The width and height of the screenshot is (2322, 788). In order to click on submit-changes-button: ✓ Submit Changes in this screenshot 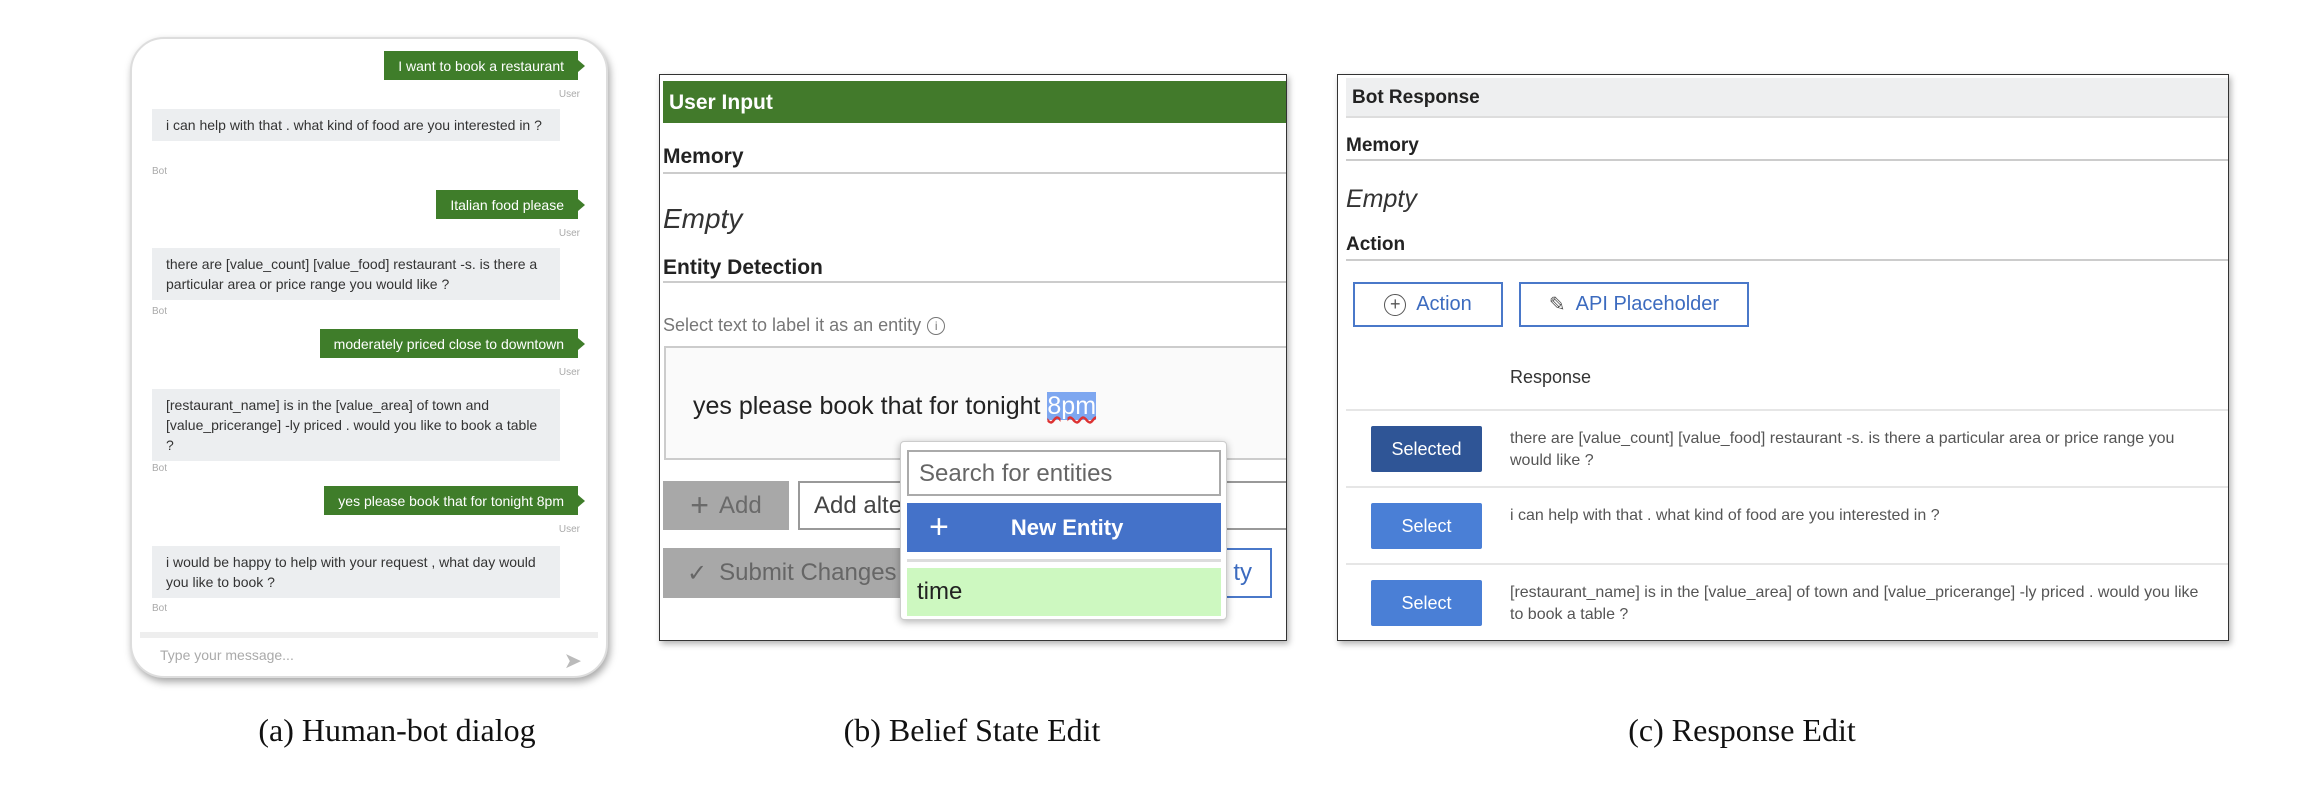, I will do `click(793, 573)`.